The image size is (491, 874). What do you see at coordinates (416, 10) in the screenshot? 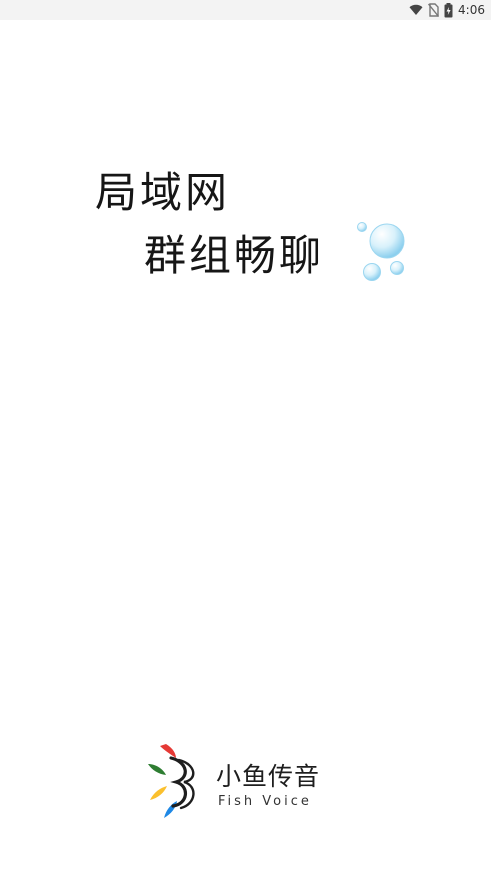
I see `wifi-icon` at bounding box center [416, 10].